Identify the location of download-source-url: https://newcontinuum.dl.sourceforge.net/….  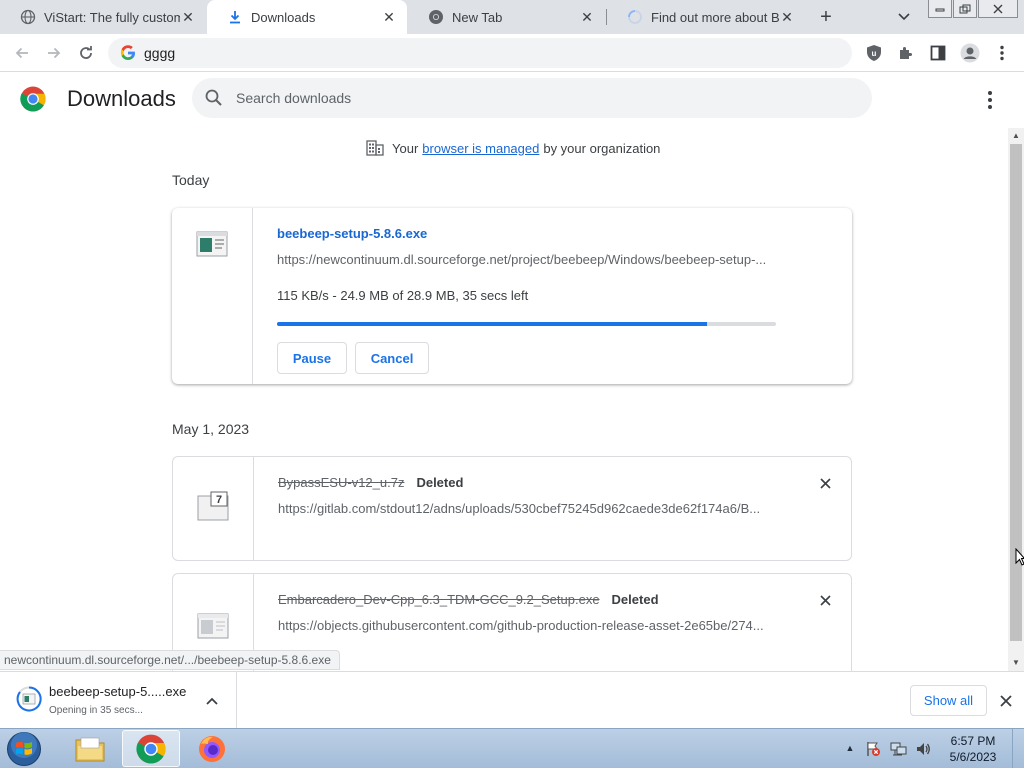
(527, 259).